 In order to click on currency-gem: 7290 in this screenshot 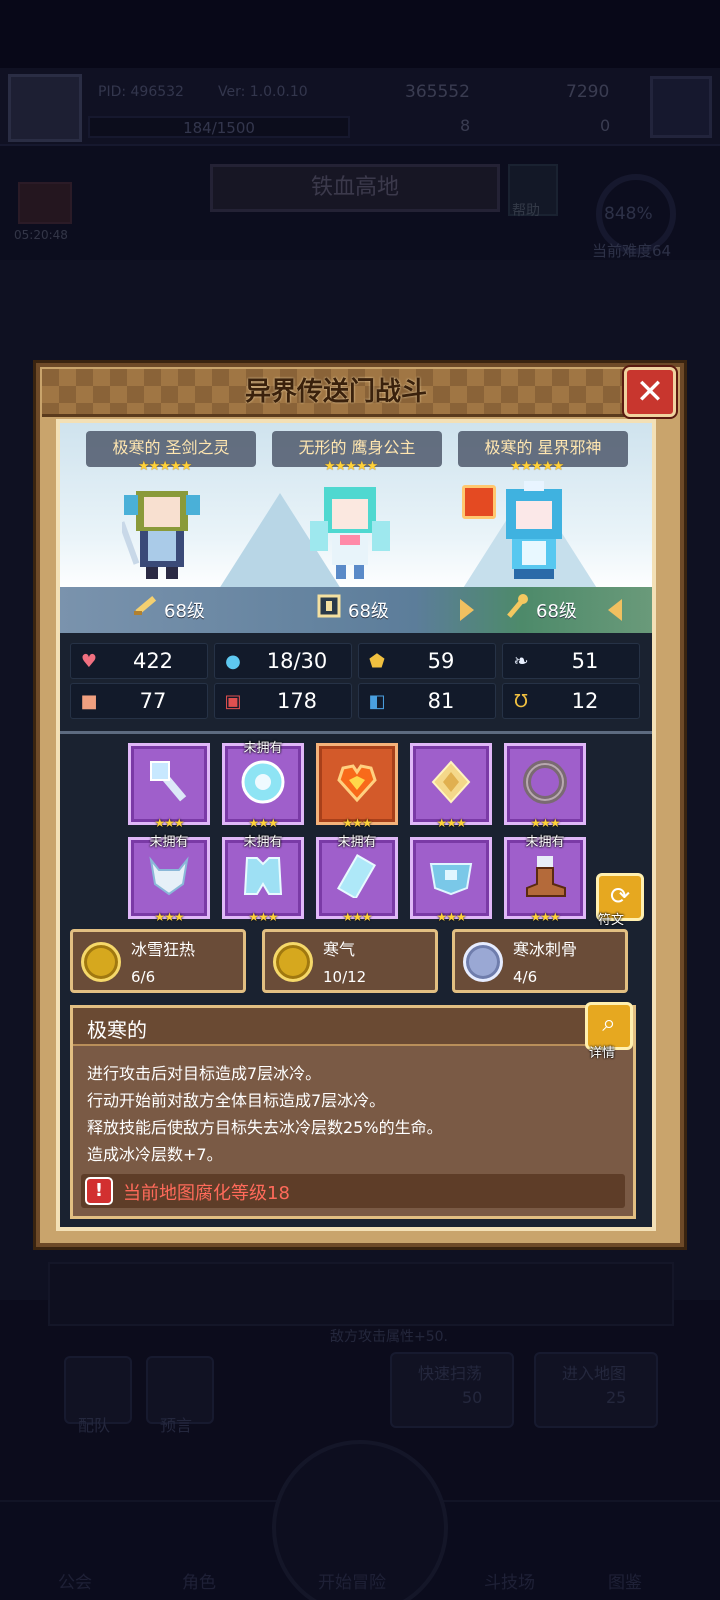, I will do `click(588, 92)`.